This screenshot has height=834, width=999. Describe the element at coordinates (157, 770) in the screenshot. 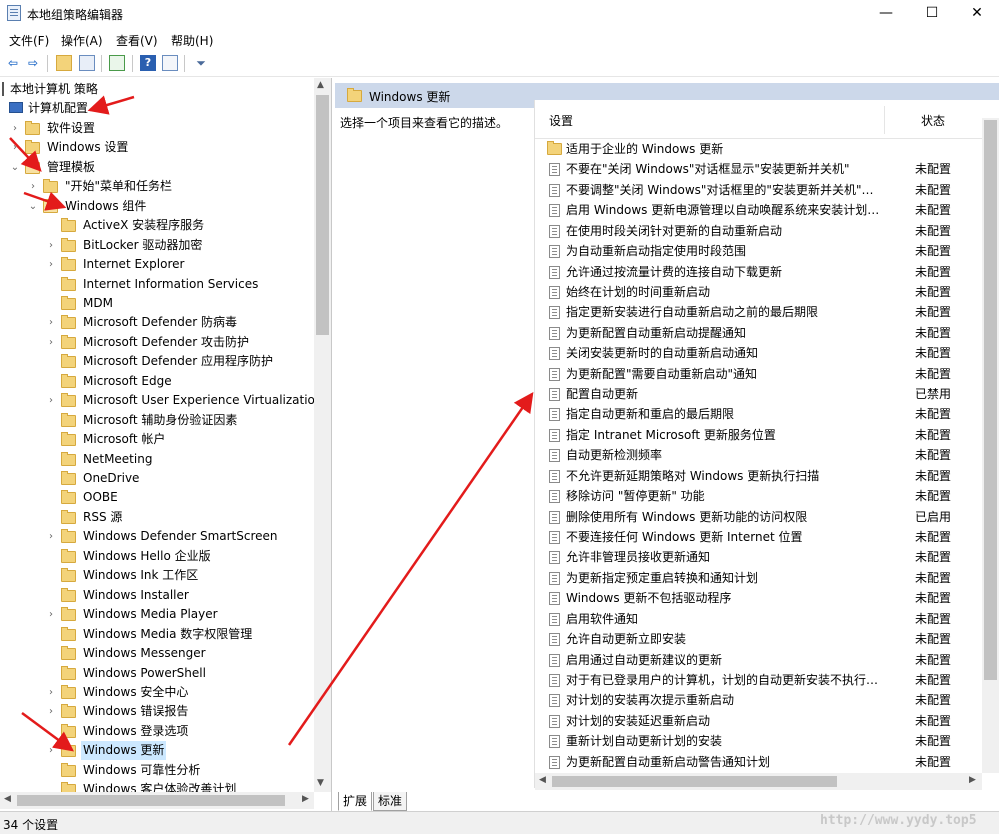

I see `tree-item: Windows 可靠性分析` at that location.